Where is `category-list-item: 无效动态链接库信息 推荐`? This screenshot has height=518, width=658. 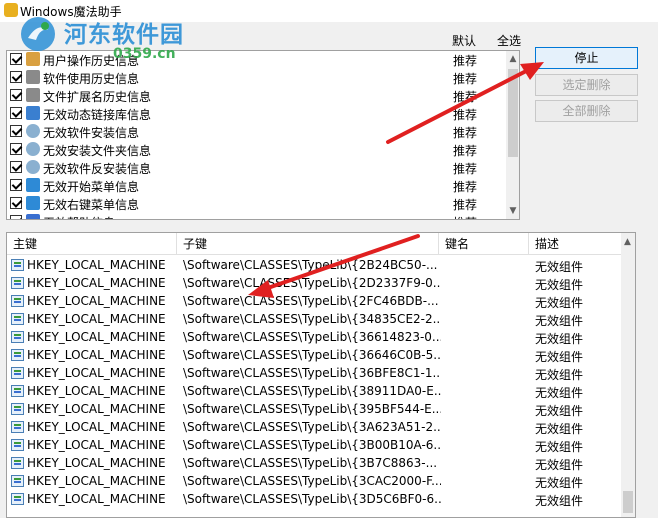
category-list-item: 无效动态链接库信息 推荐 is located at coordinates (257, 113).